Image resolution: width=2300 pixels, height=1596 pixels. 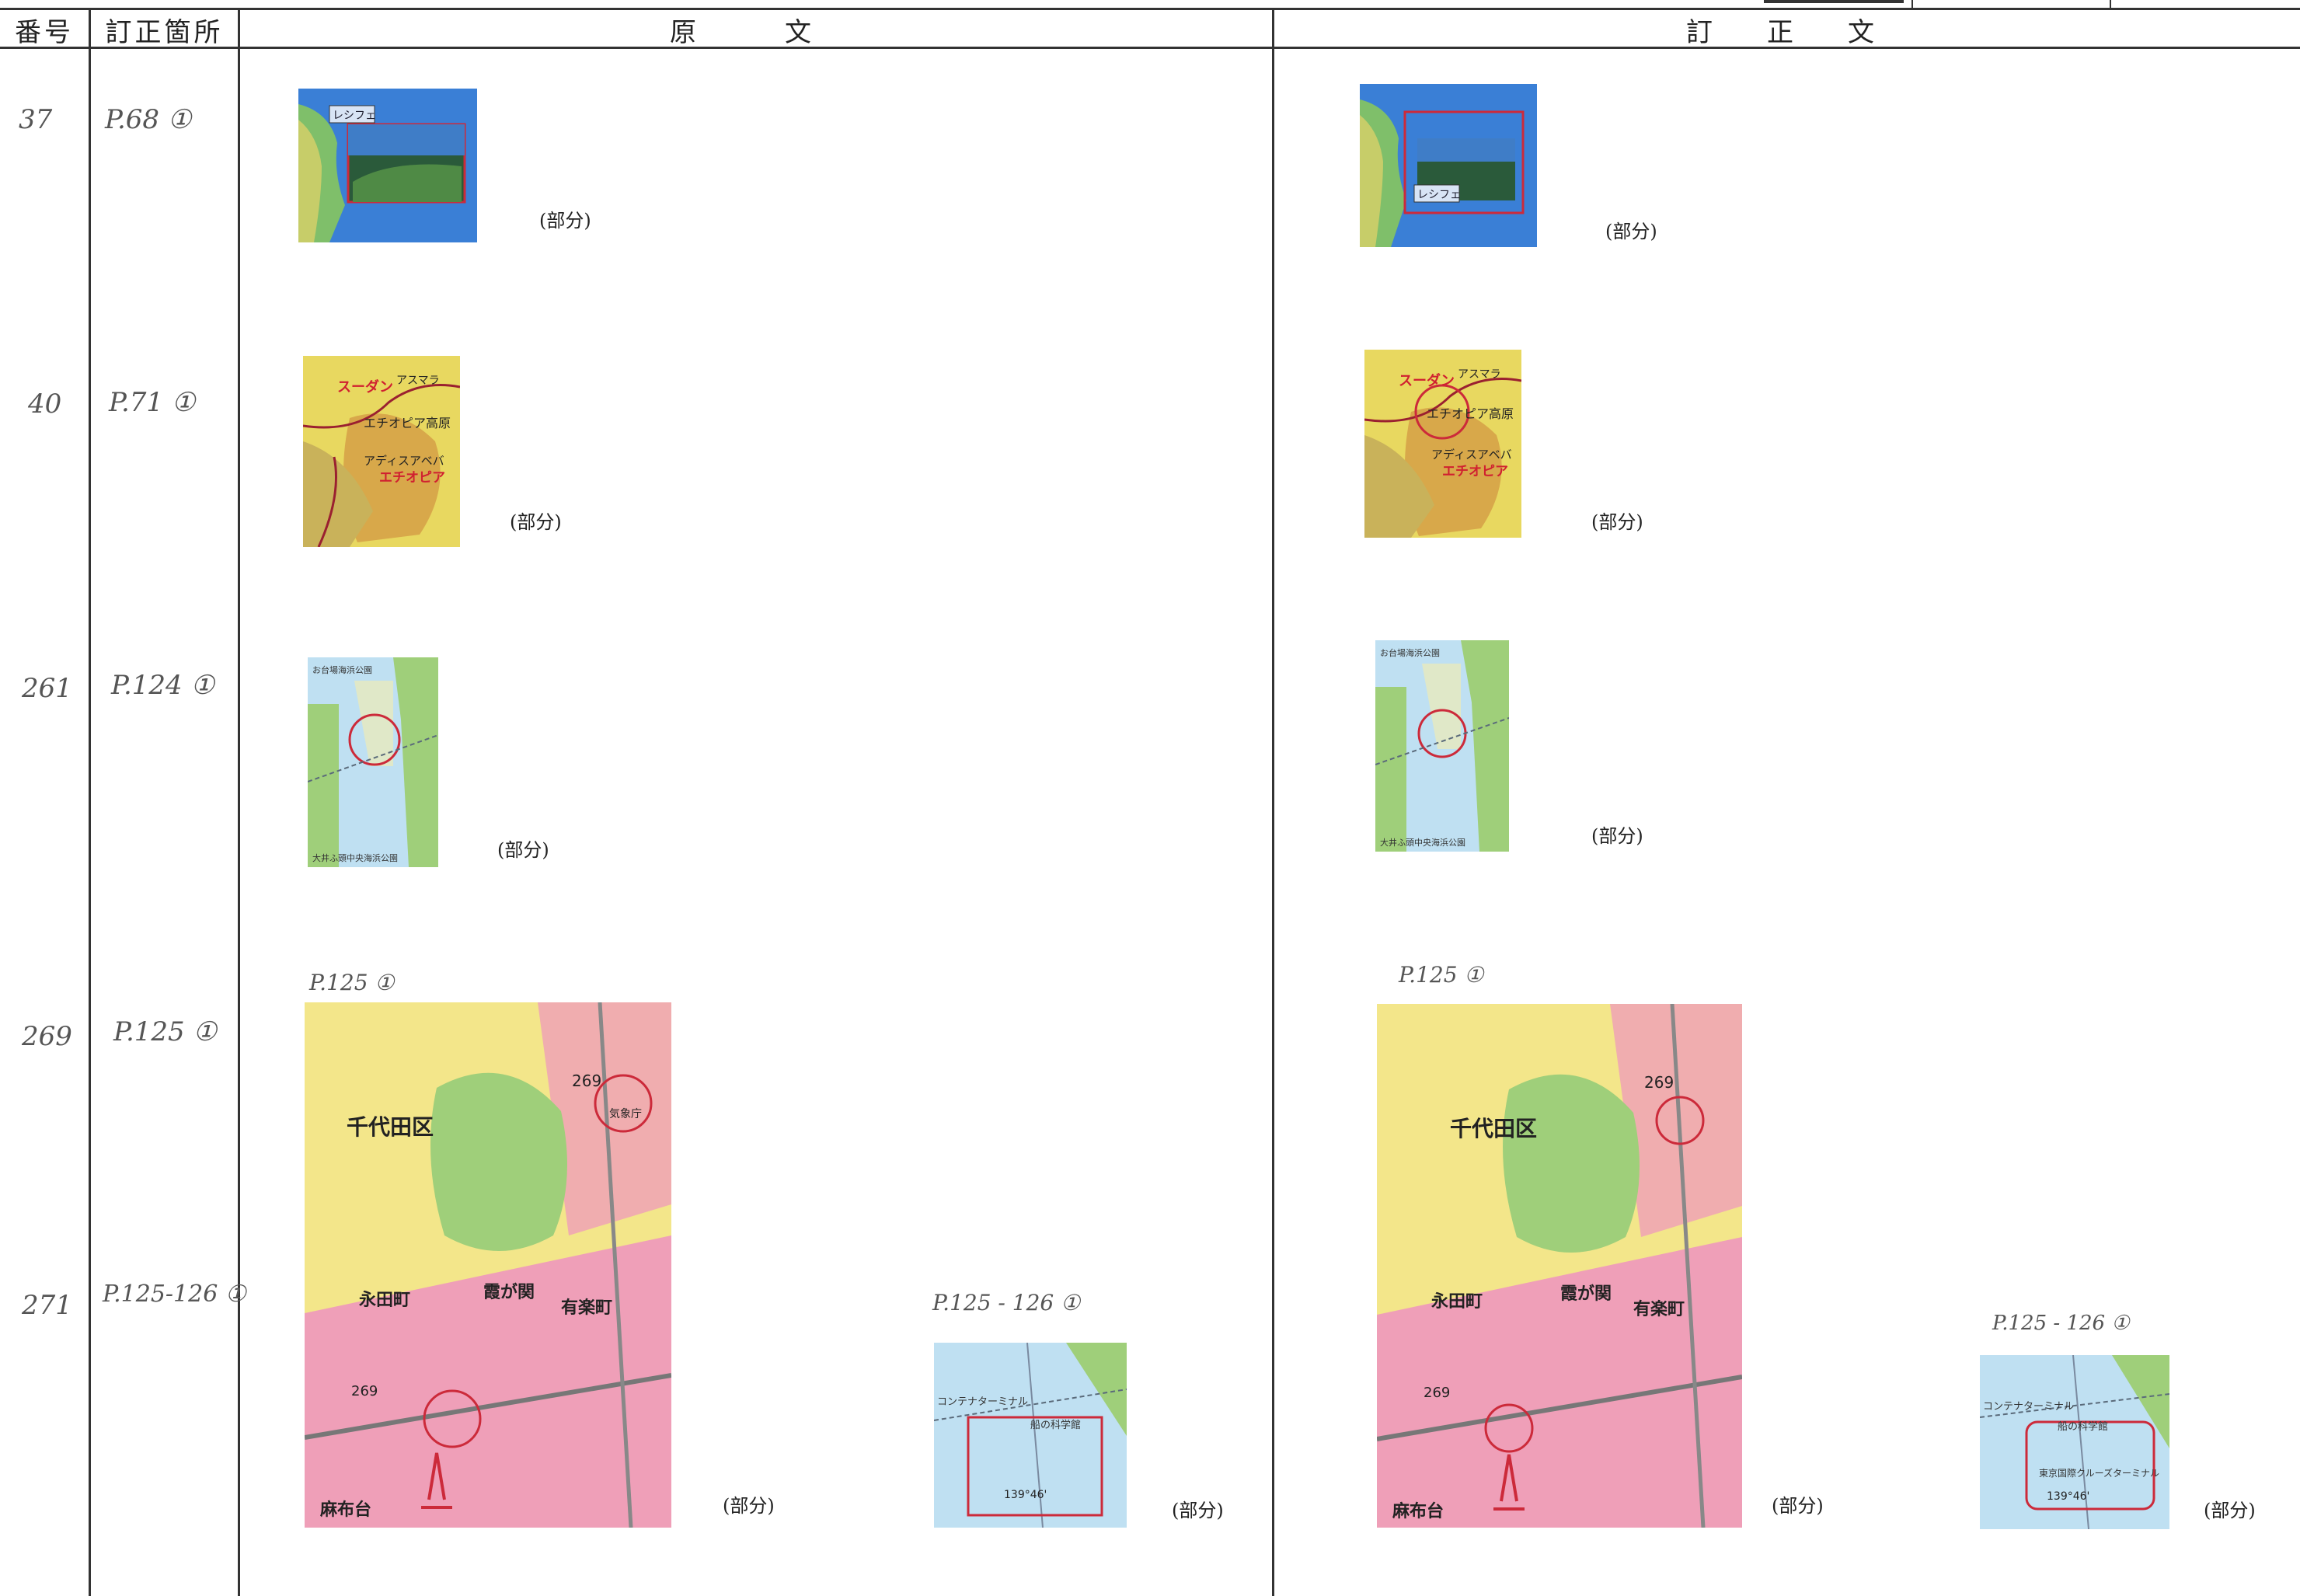 What do you see at coordinates (1442, 746) in the screenshot?
I see `map-odaiba-corrected: お台場海浜公園 大井ふ頭中央海浜公園` at bounding box center [1442, 746].